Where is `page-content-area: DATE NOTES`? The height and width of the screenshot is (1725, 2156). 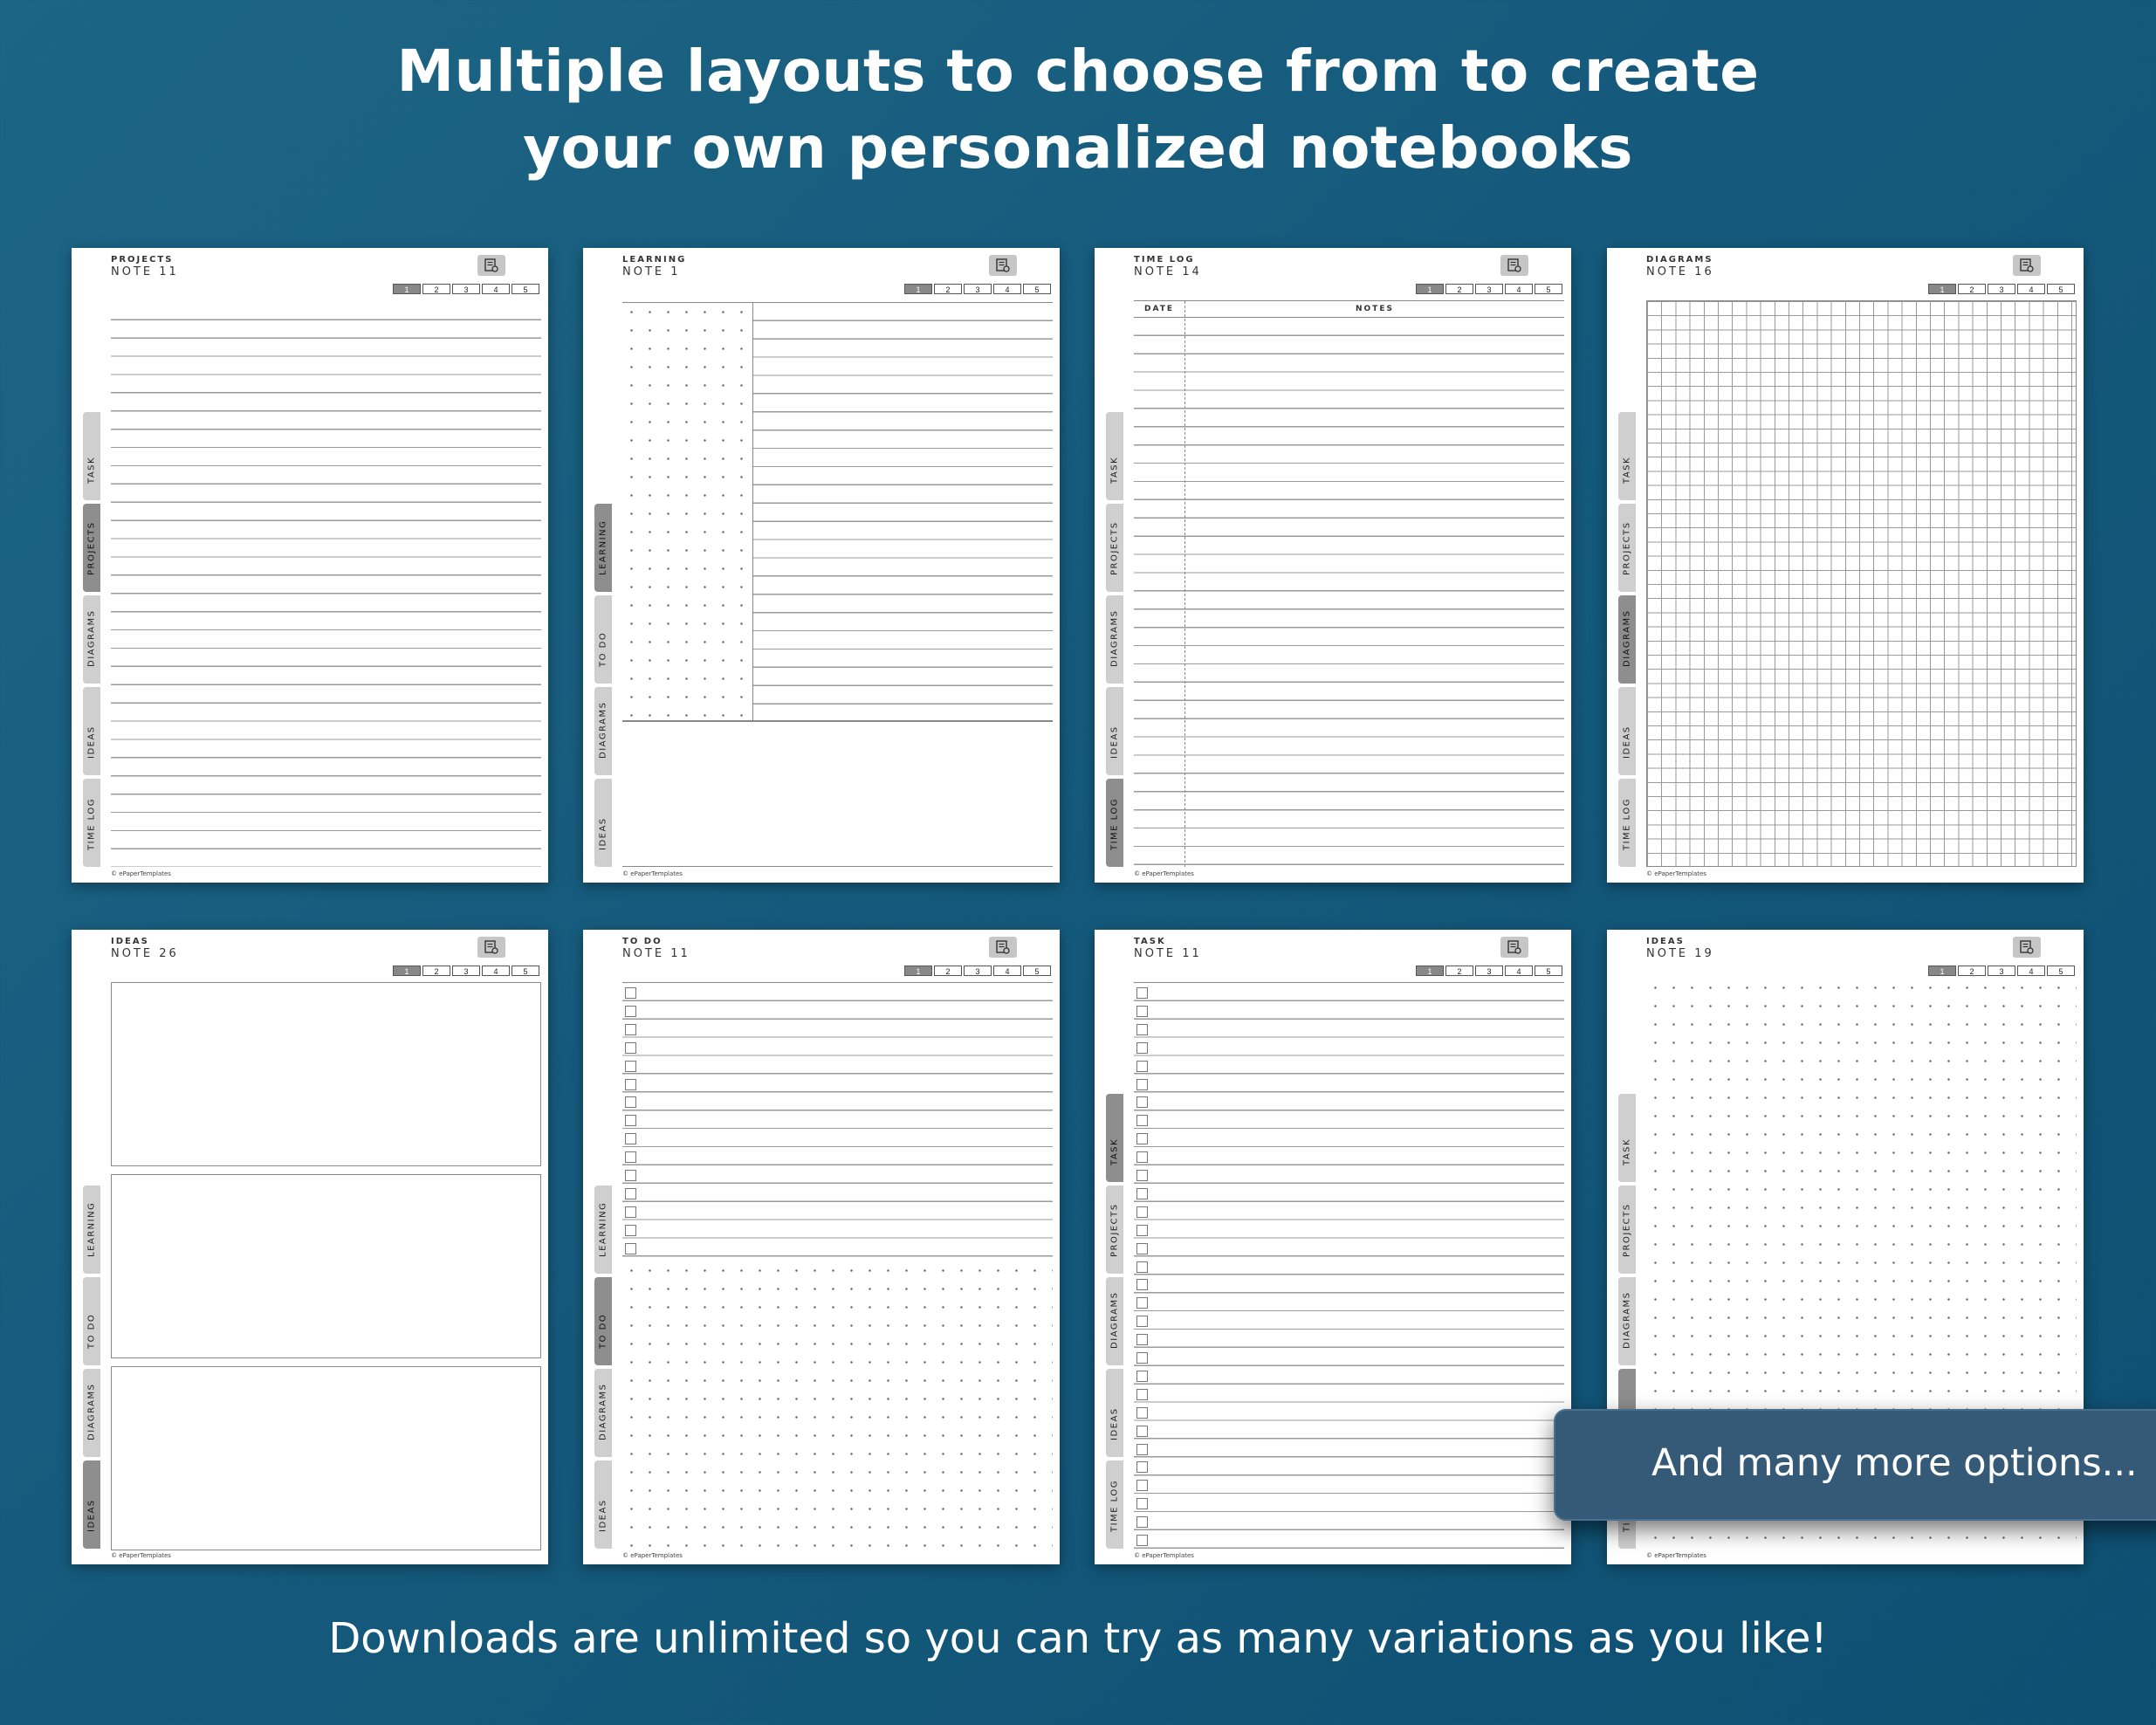 page-content-area: DATE NOTES is located at coordinates (1349, 584).